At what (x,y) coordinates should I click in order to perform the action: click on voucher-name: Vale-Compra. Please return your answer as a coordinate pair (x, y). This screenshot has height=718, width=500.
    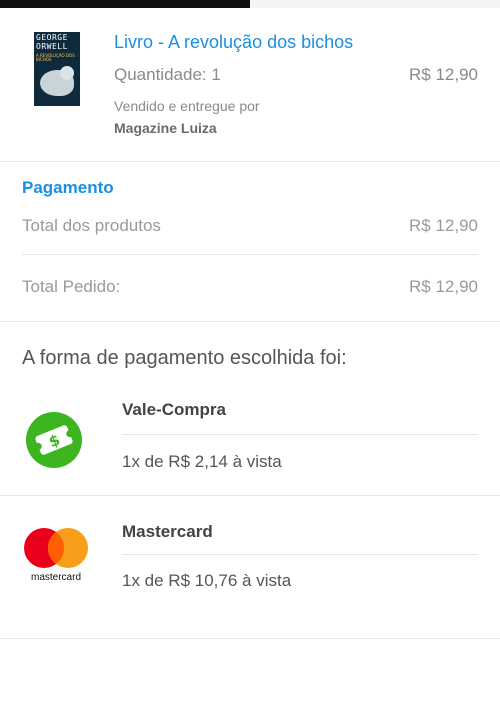
    Looking at the image, I should click on (174, 409).